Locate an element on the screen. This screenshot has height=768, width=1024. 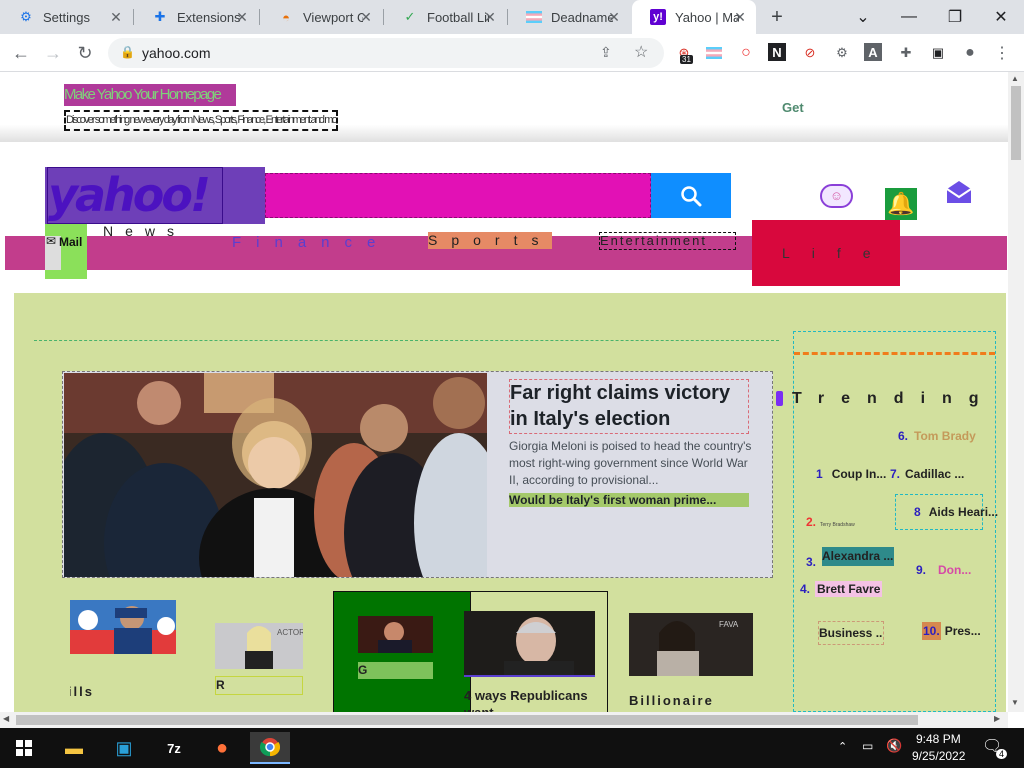
story-title: Bills is located at coordinates (82, 691).